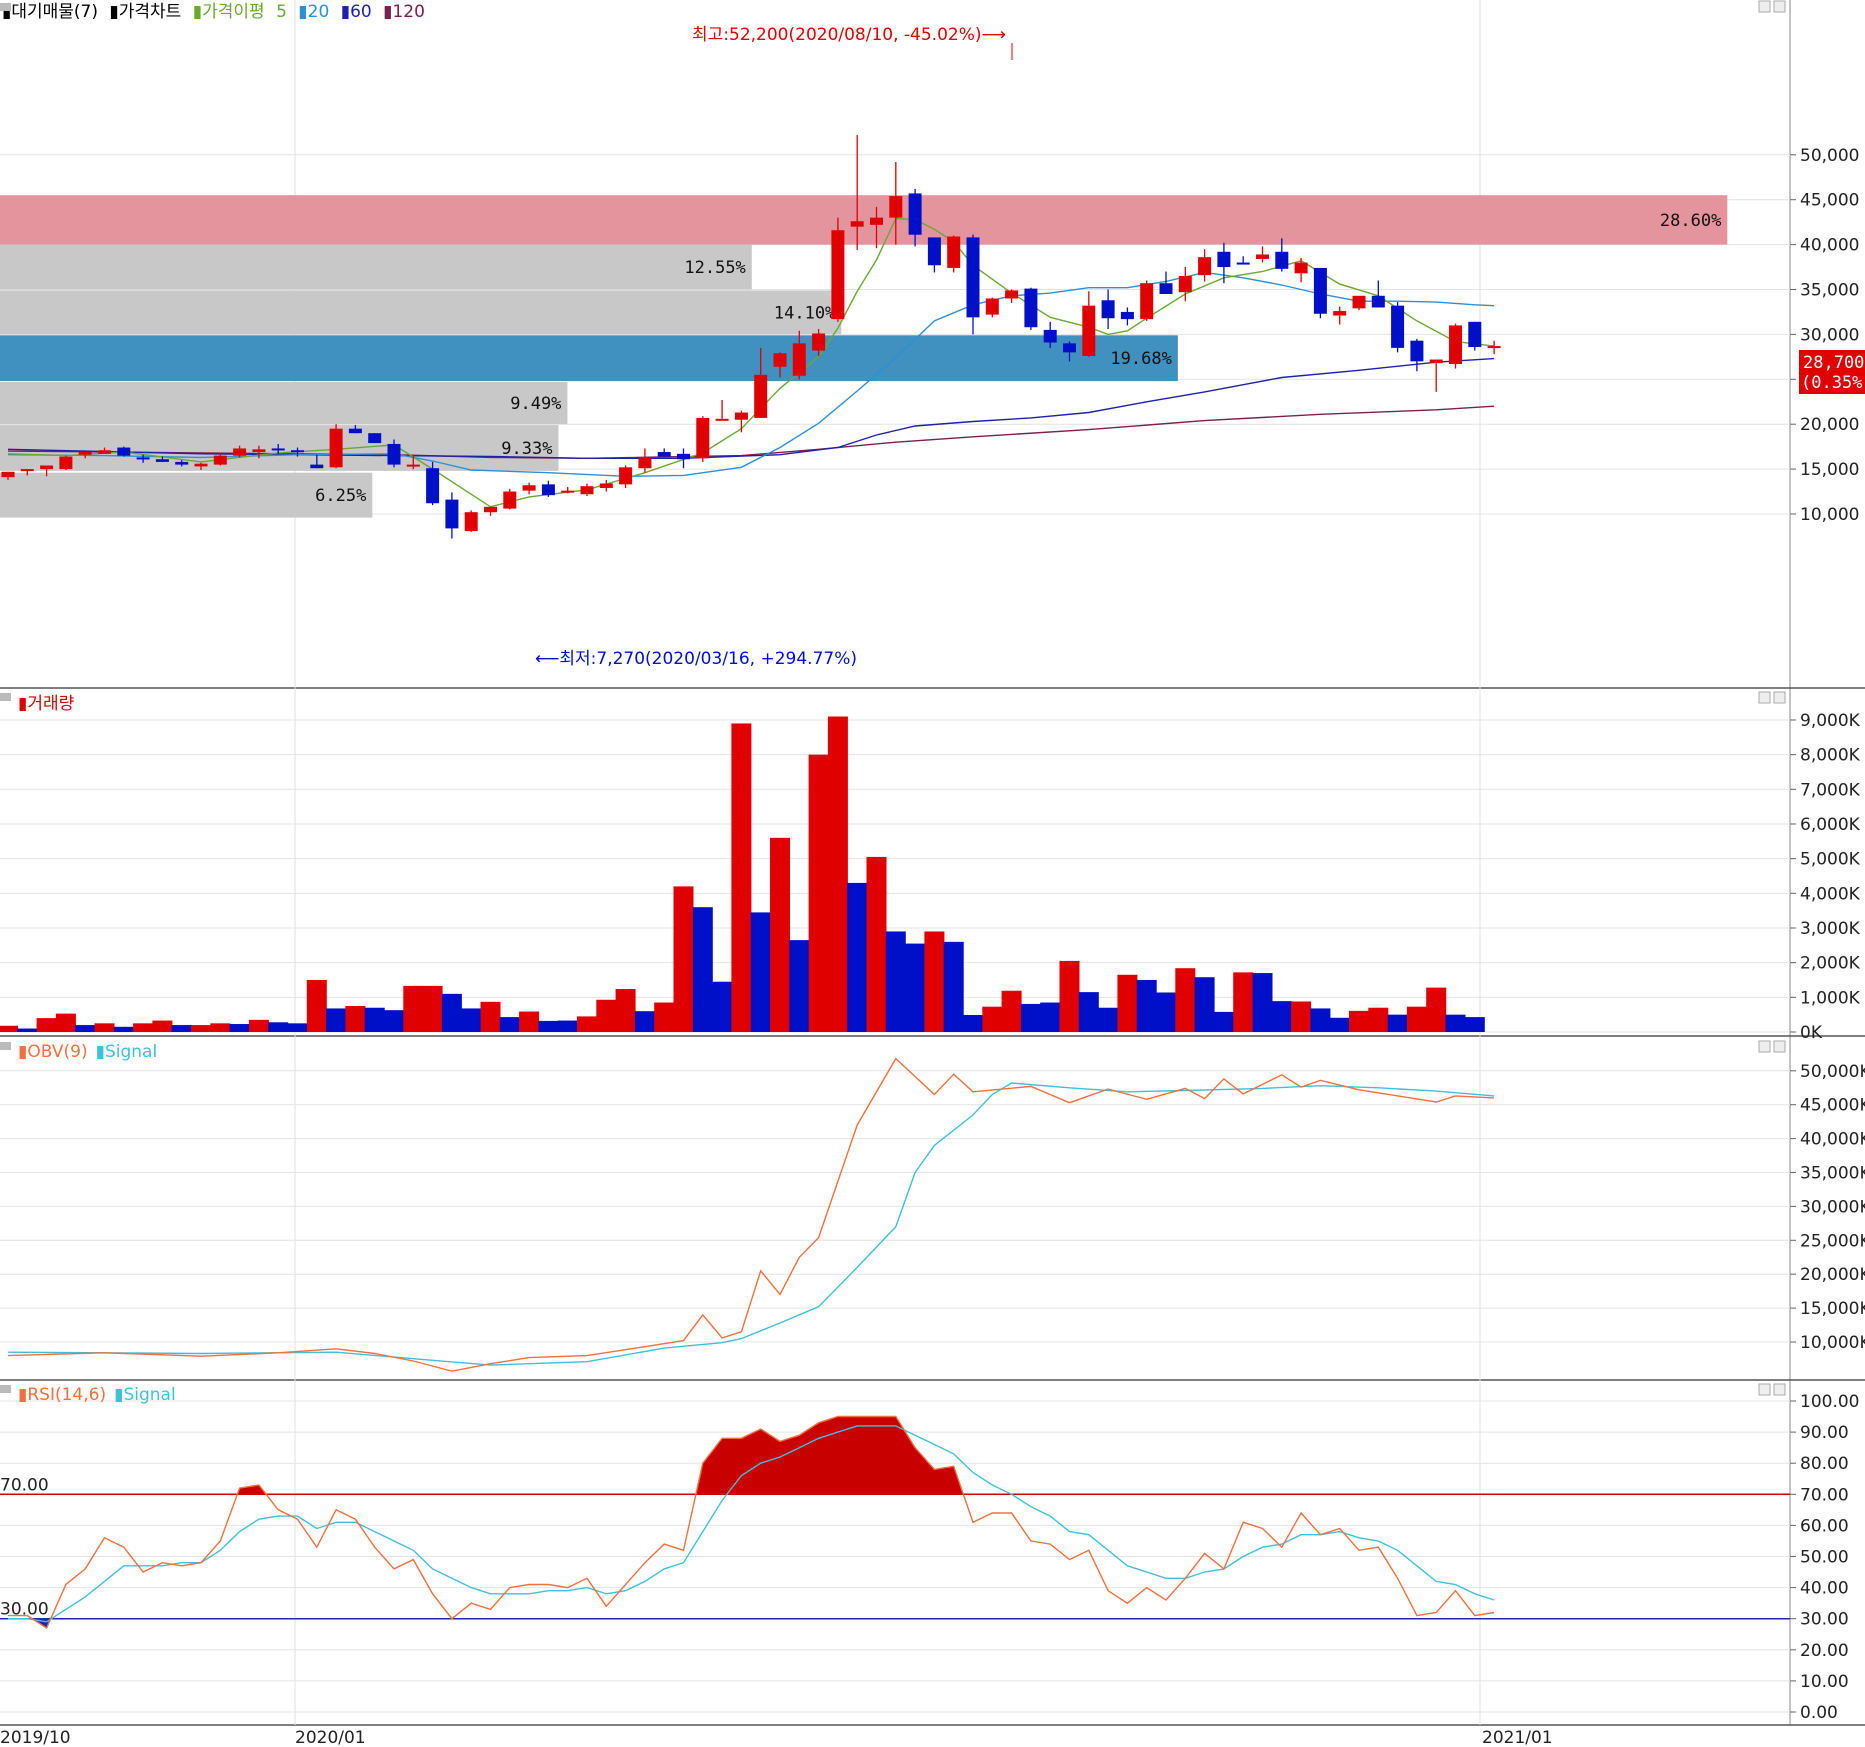 The width and height of the screenshot is (1865, 1747). What do you see at coordinates (97, 1395) in the screenshot?
I see `rsi-pane-legend: ▮RSI(14,6) ▮Signal` at bounding box center [97, 1395].